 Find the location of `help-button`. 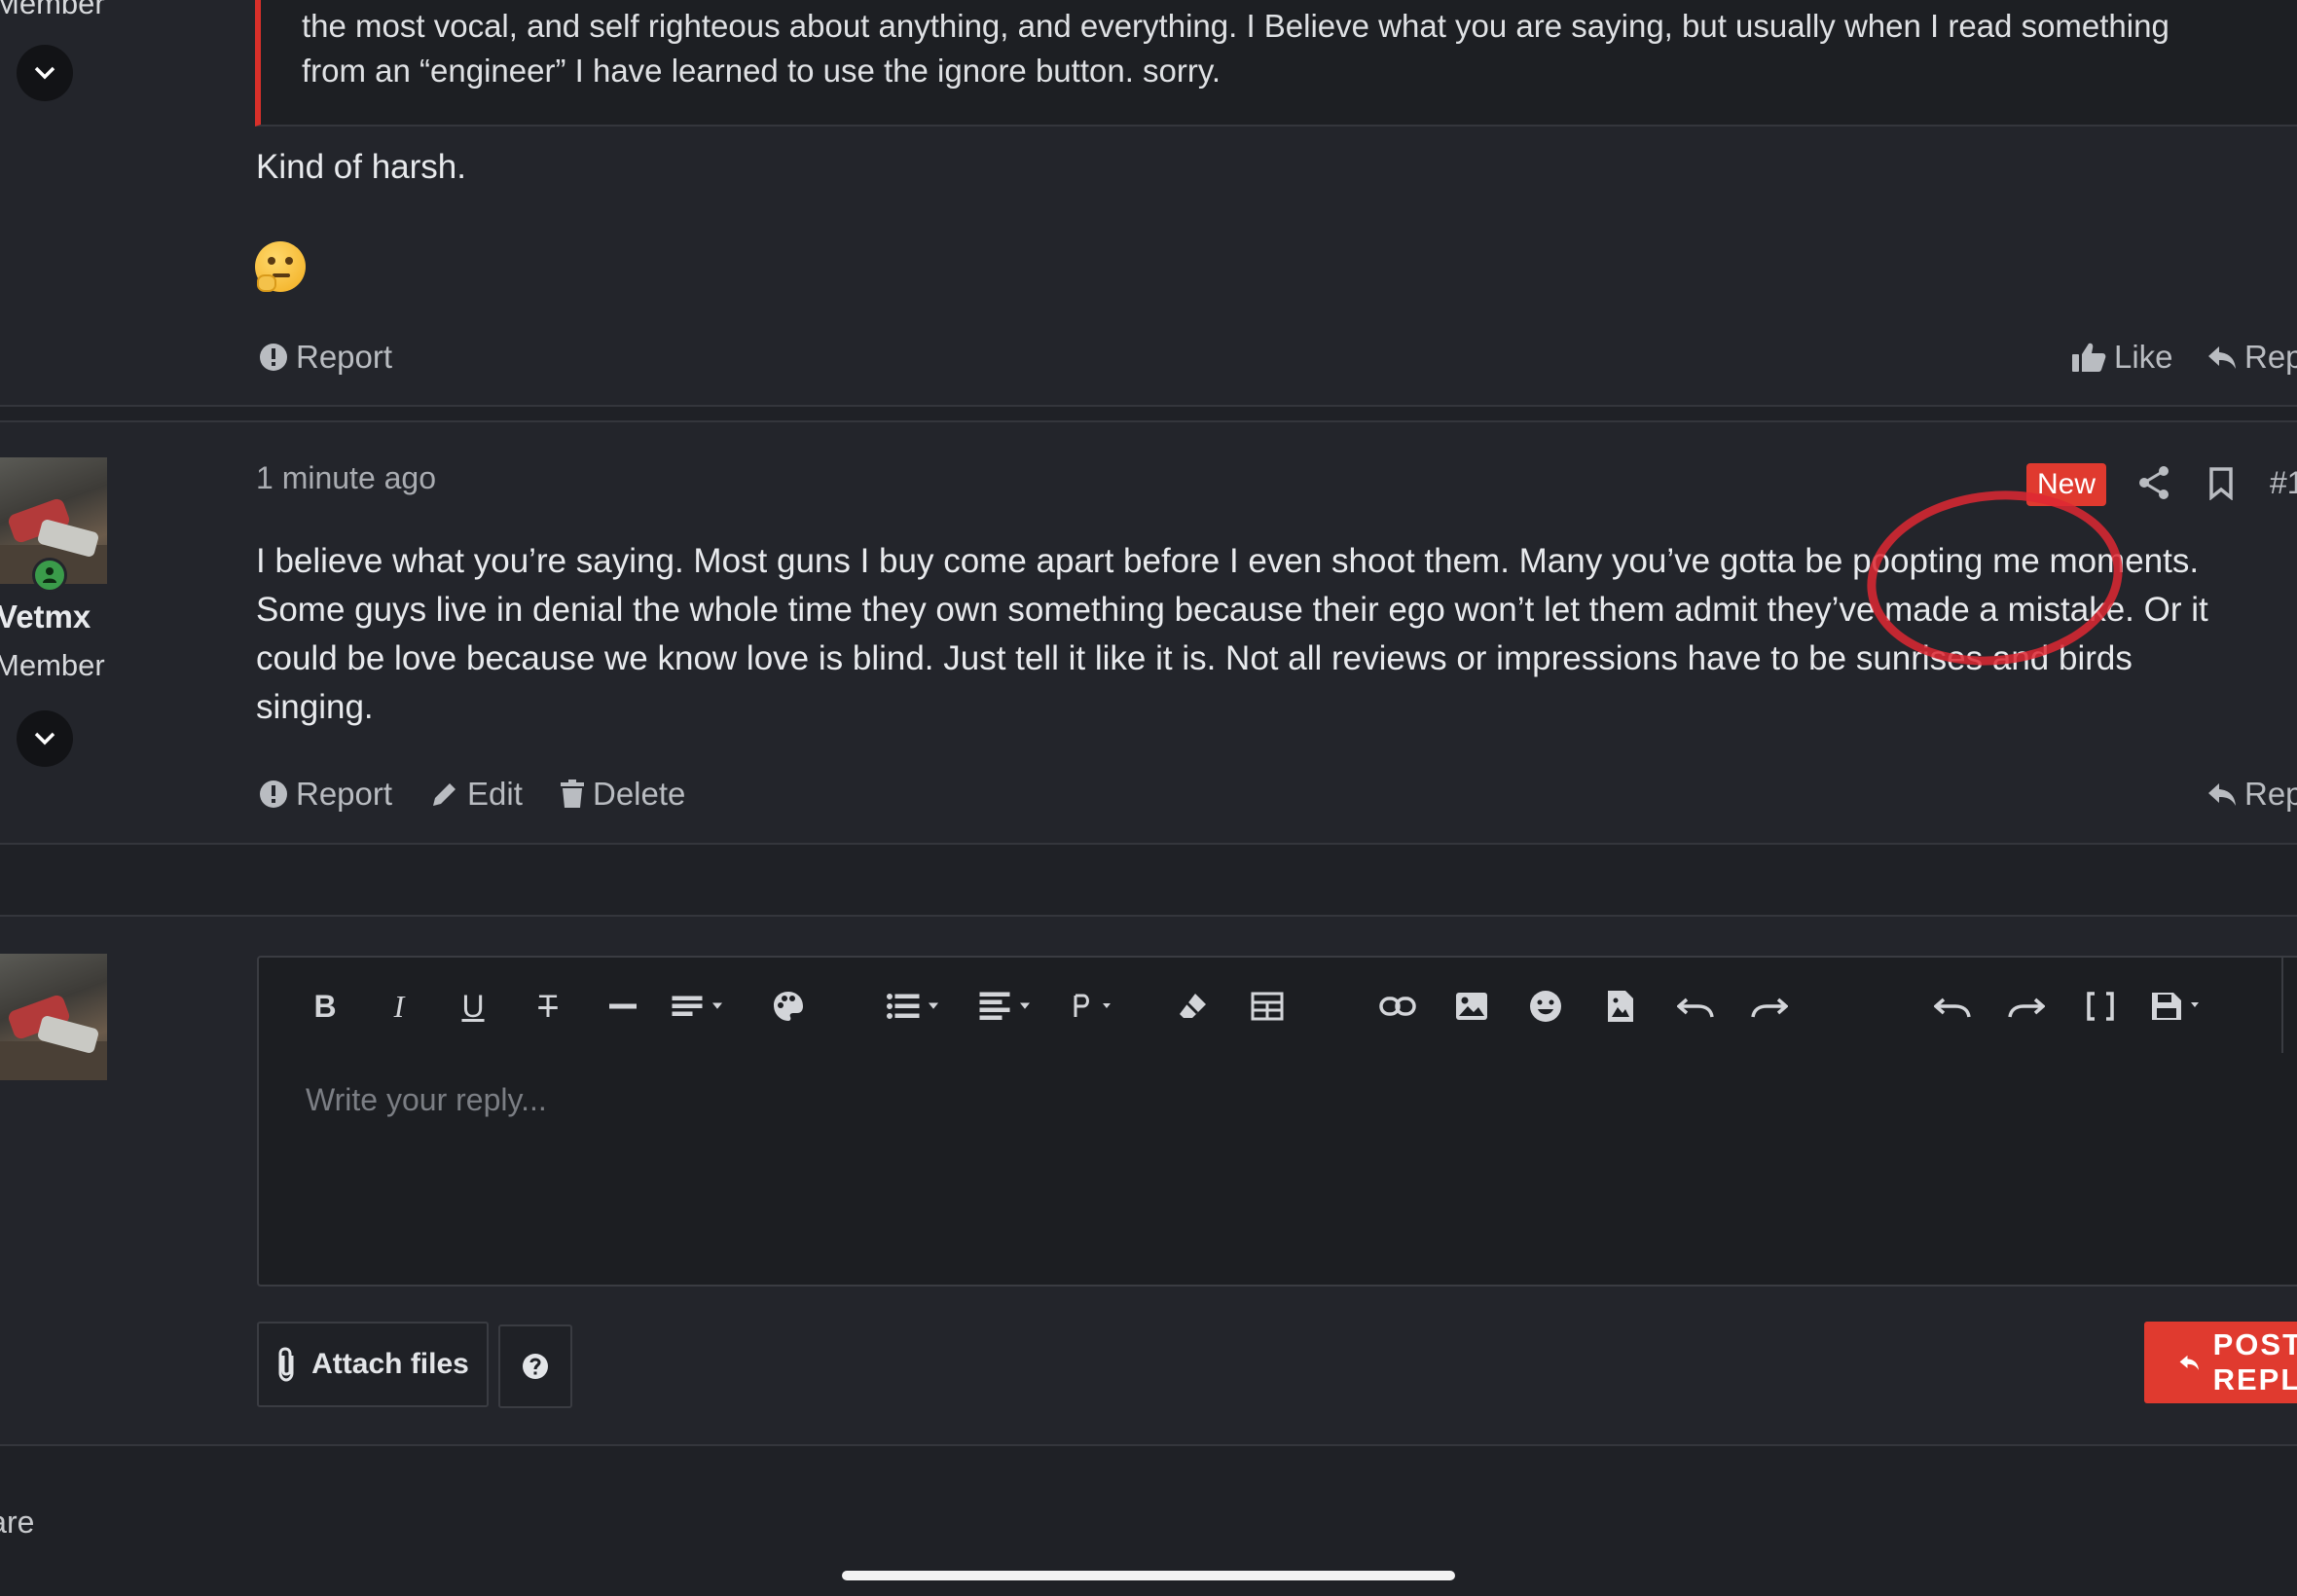

help-button is located at coordinates (535, 1366).